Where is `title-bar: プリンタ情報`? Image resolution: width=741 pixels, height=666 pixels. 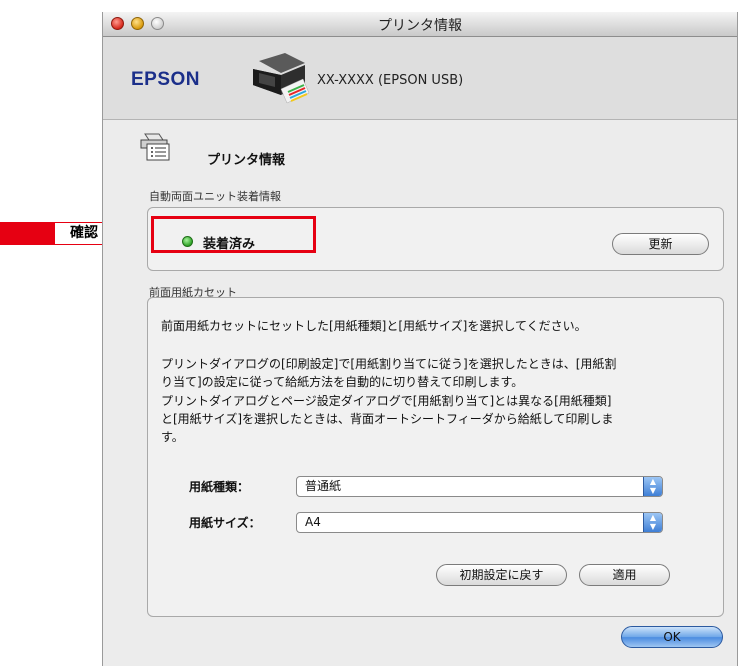 title-bar: プリンタ情報 is located at coordinates (420, 24).